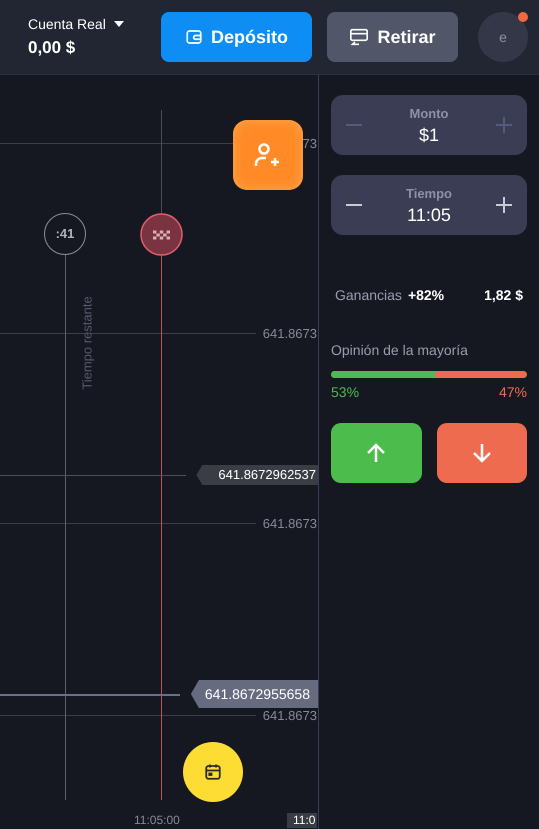  I want to click on stepper-value: 11:05, so click(429, 215).